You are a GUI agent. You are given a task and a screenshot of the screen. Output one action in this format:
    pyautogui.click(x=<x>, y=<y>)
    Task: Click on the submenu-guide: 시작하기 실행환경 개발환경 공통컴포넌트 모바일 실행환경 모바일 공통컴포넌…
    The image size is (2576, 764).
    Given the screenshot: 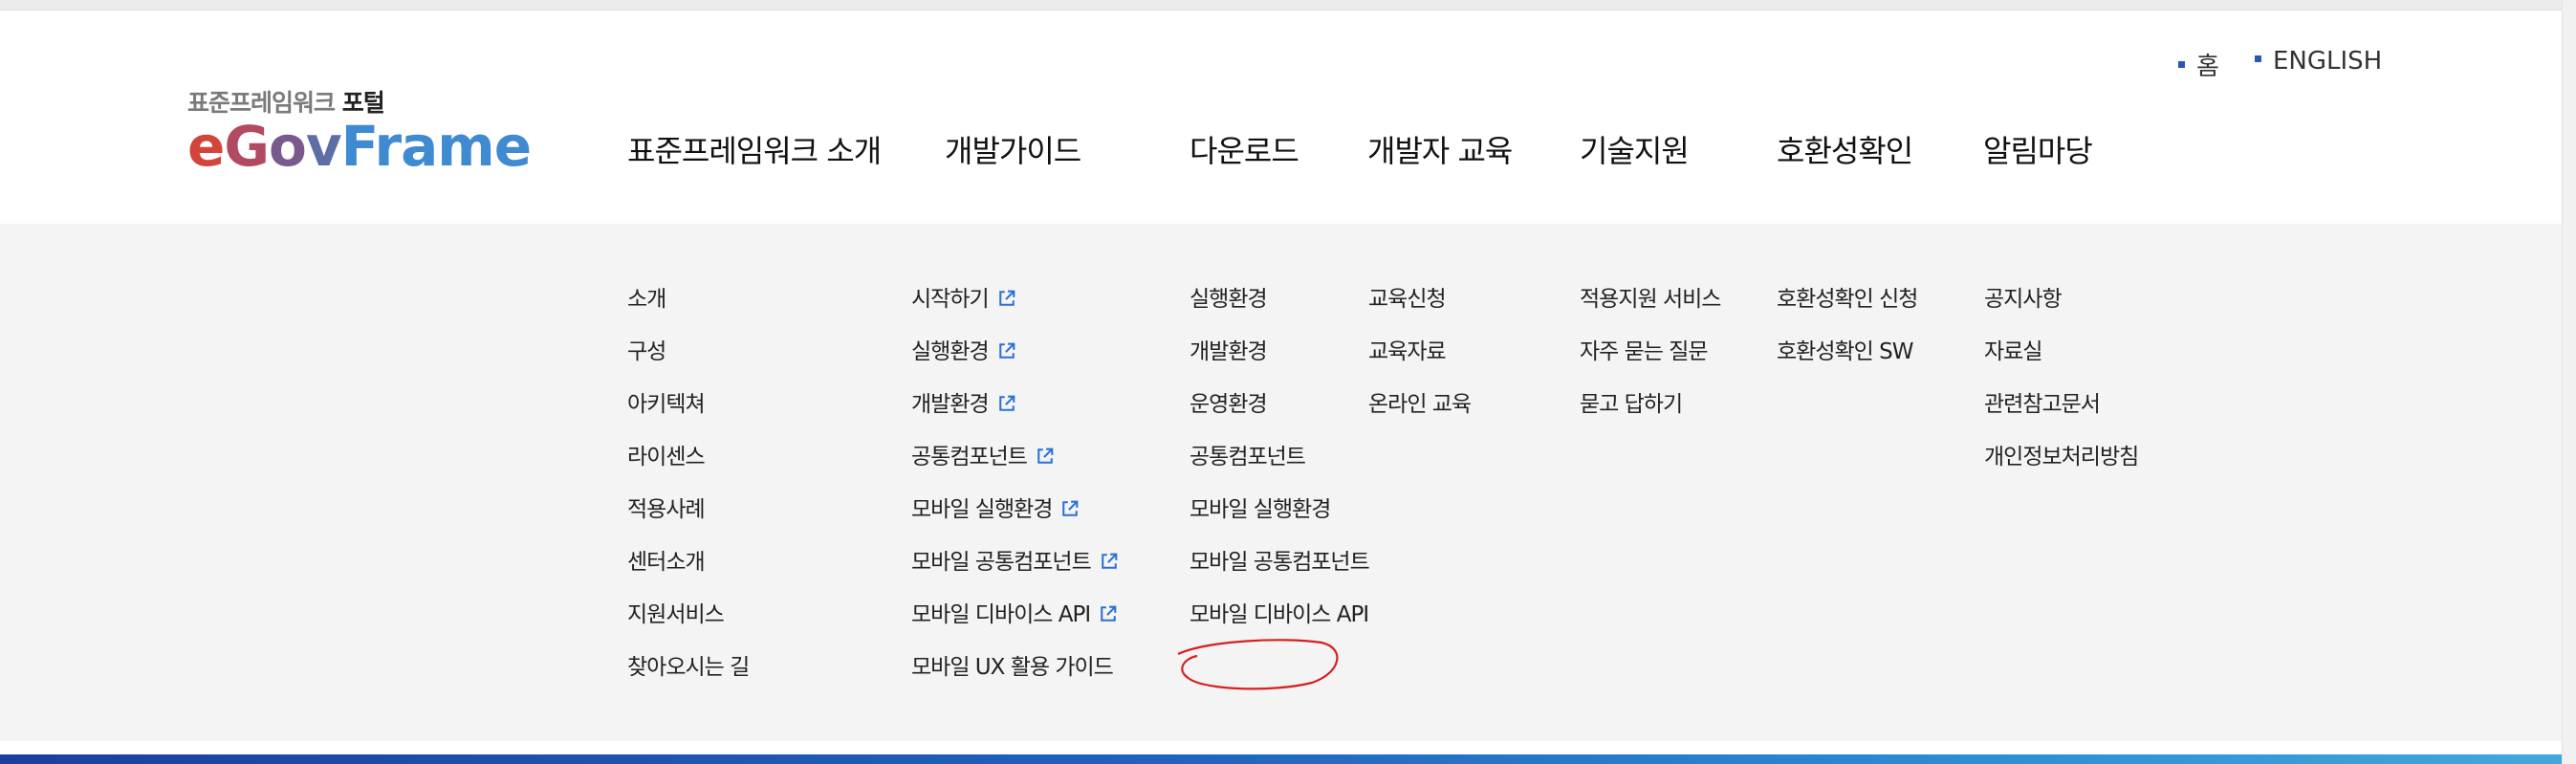 What is the action you would take?
    pyautogui.click(x=1014, y=483)
    